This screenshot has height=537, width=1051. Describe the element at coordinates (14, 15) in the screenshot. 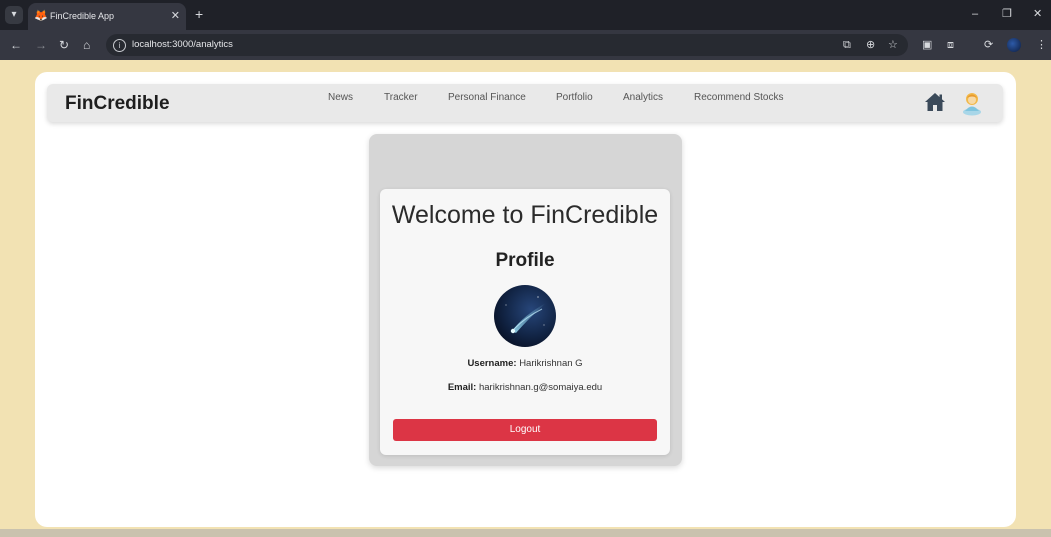

I see `tab-search-button: ▾` at that location.